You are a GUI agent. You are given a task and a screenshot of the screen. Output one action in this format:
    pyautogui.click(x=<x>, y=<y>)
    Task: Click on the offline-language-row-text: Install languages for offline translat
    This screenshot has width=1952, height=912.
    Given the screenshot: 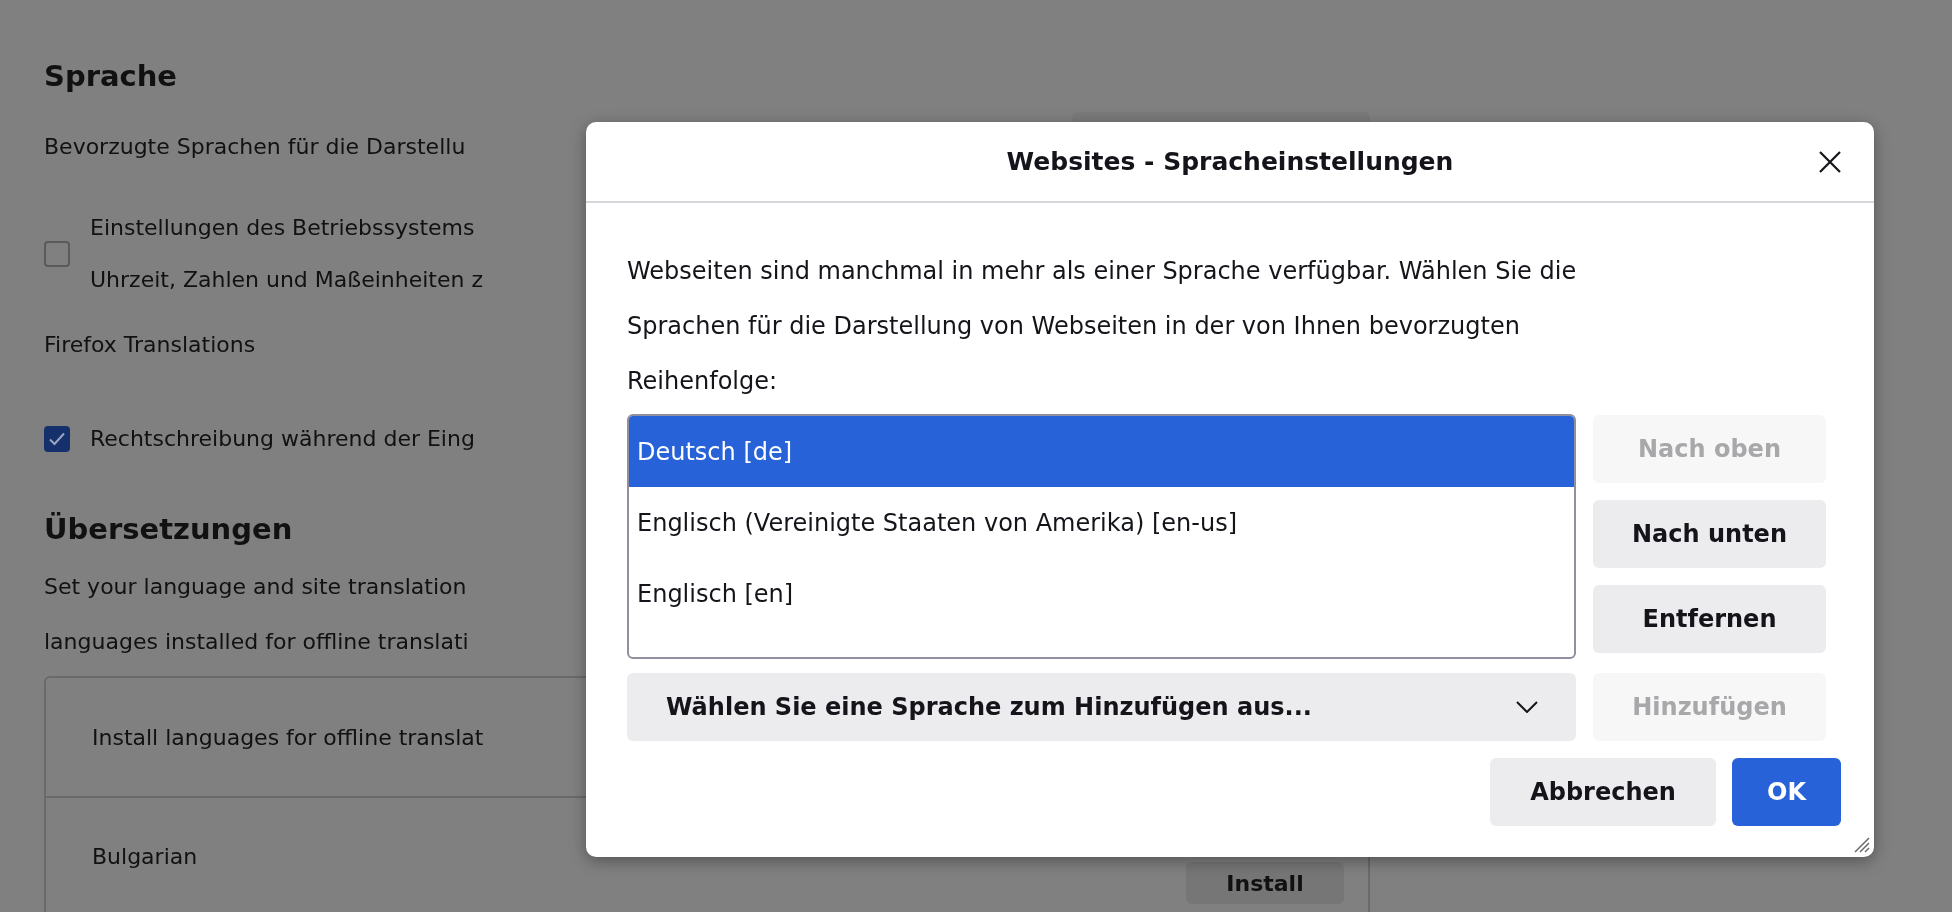 What is the action you would take?
    pyautogui.click(x=288, y=737)
    